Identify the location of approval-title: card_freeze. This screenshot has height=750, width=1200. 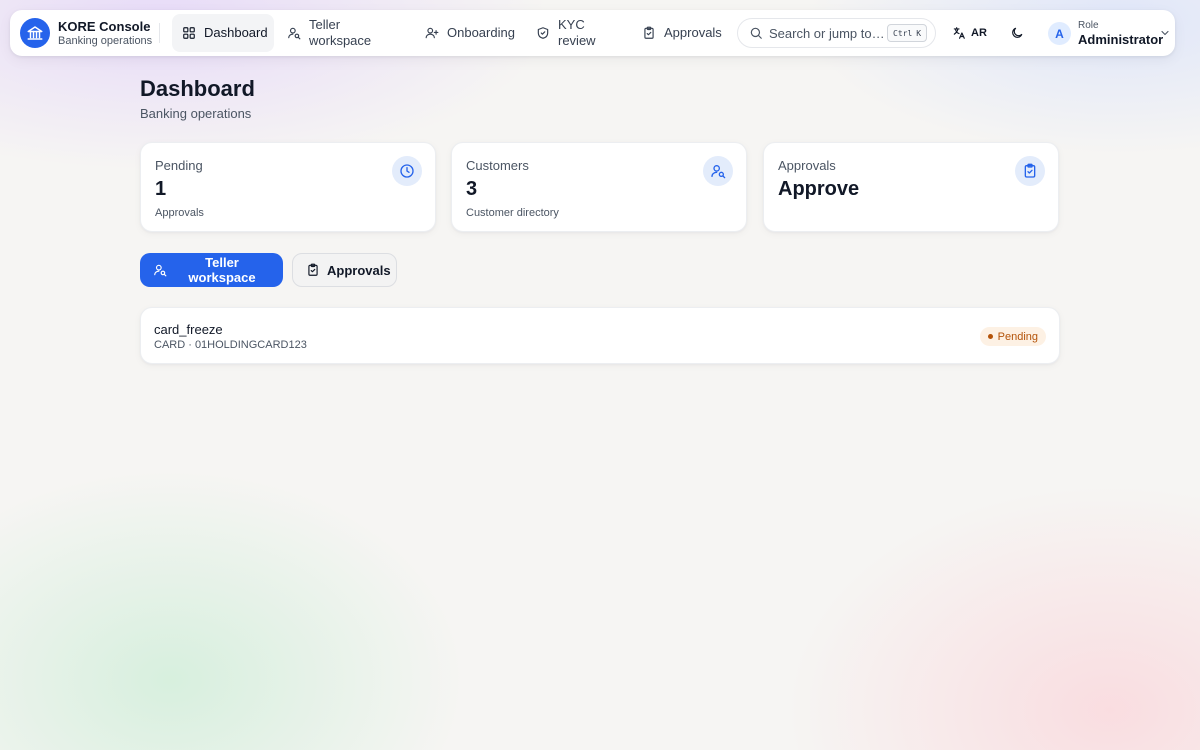
(188, 329).